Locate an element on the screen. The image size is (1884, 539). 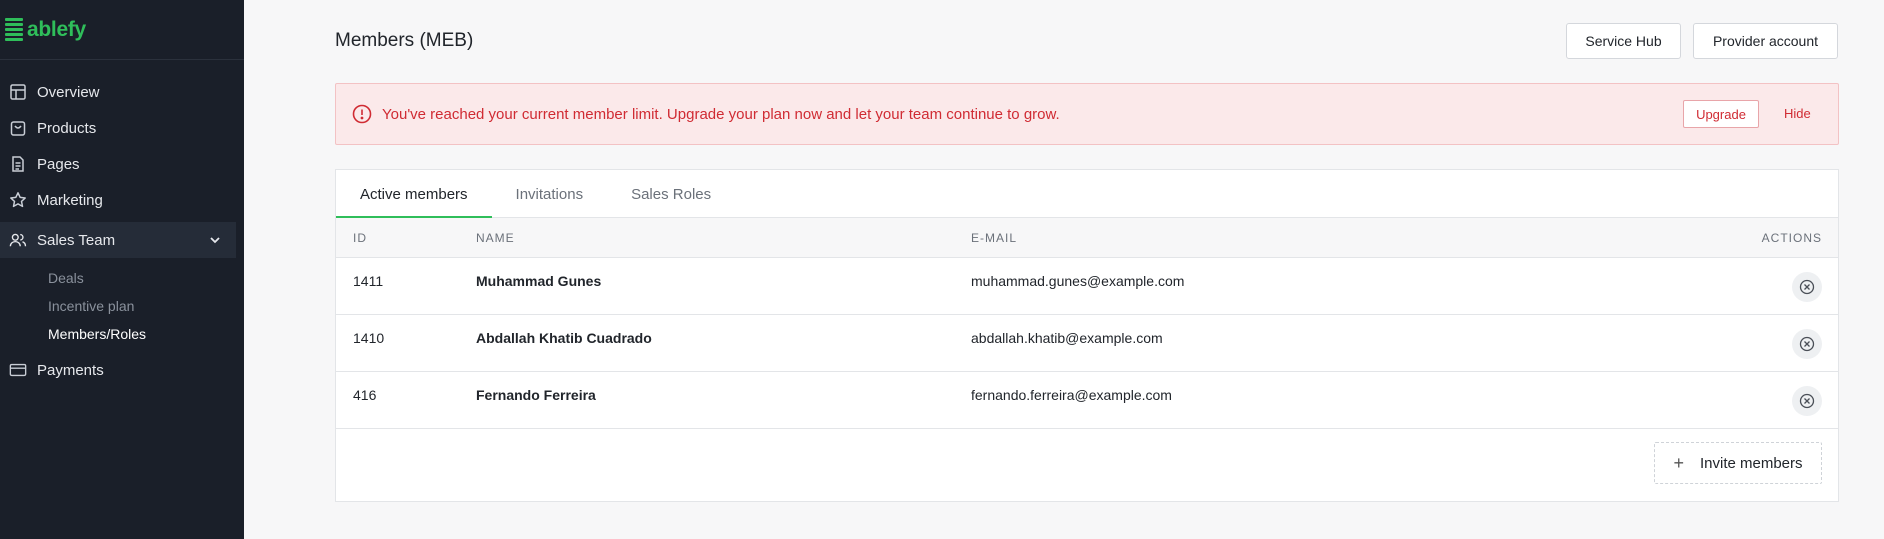
tabs: Active members Invitations Sales Roles is located at coordinates (1087, 194).